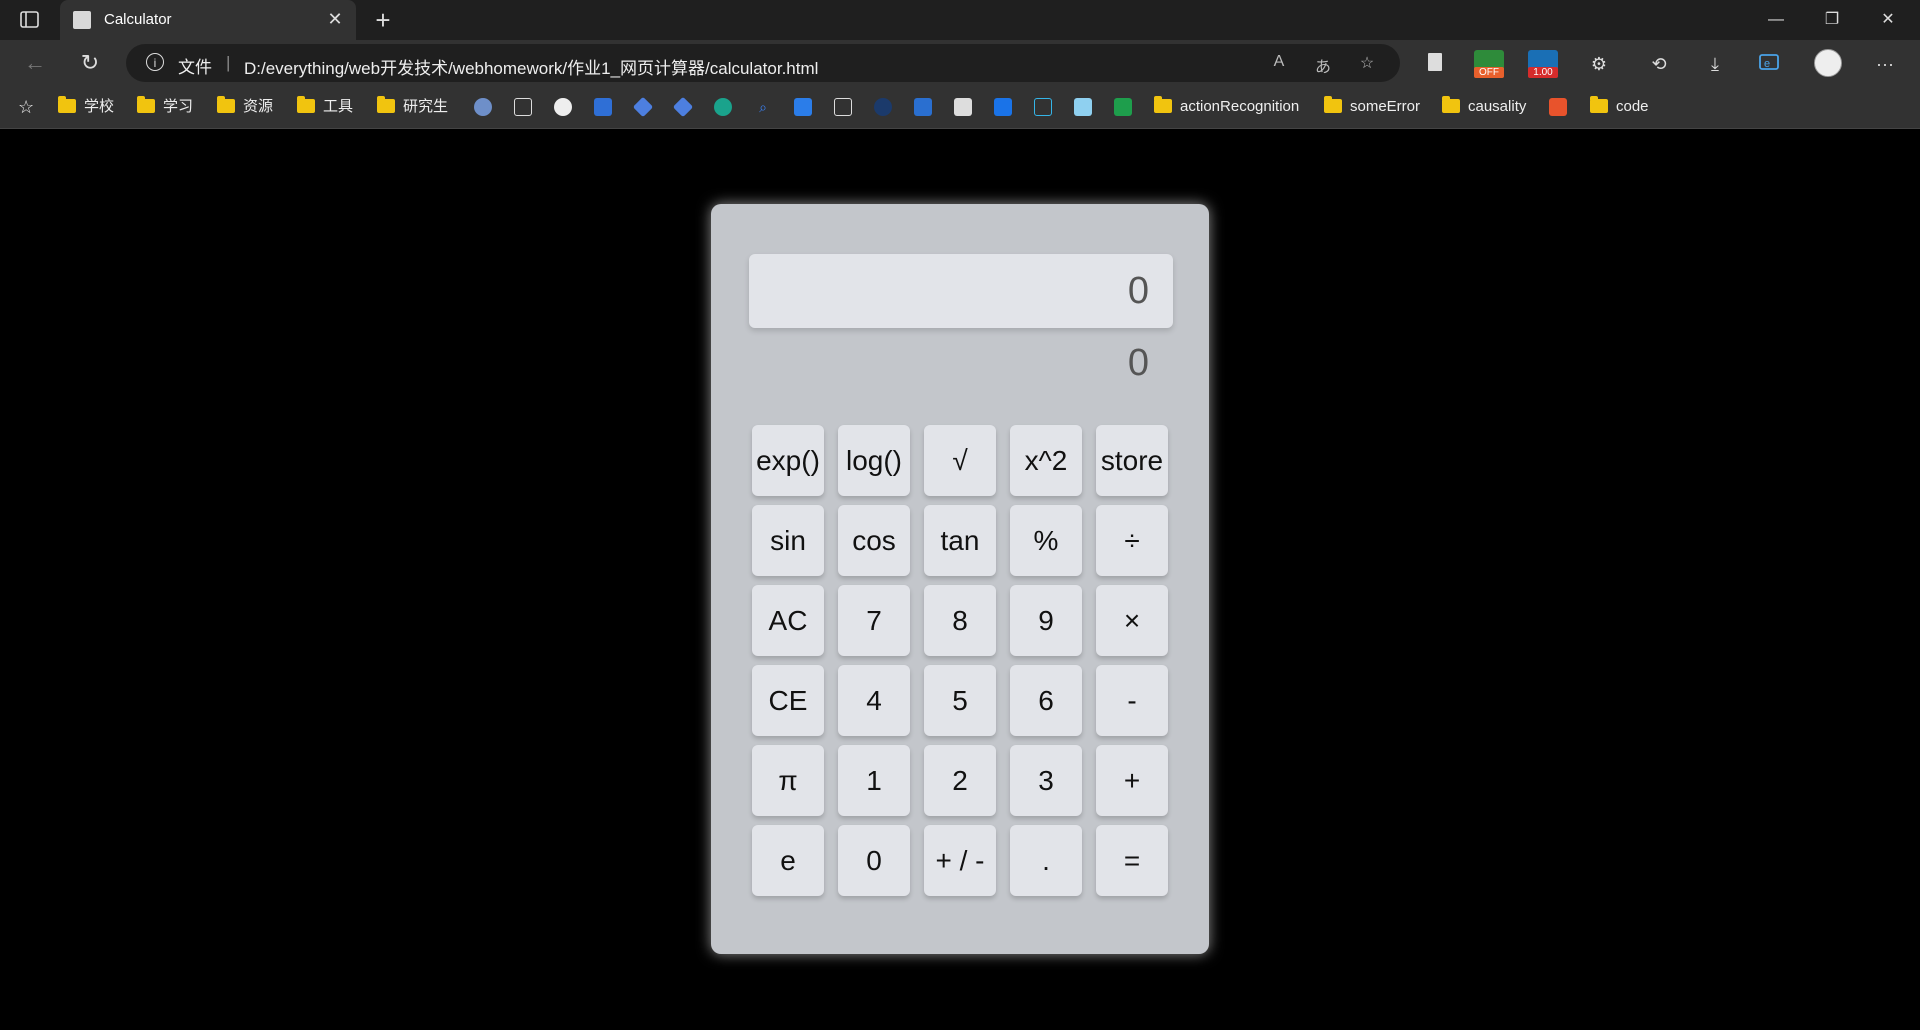 The height and width of the screenshot is (1030, 1920). I want to click on read-aloud-icon: A, so click(1279, 62).